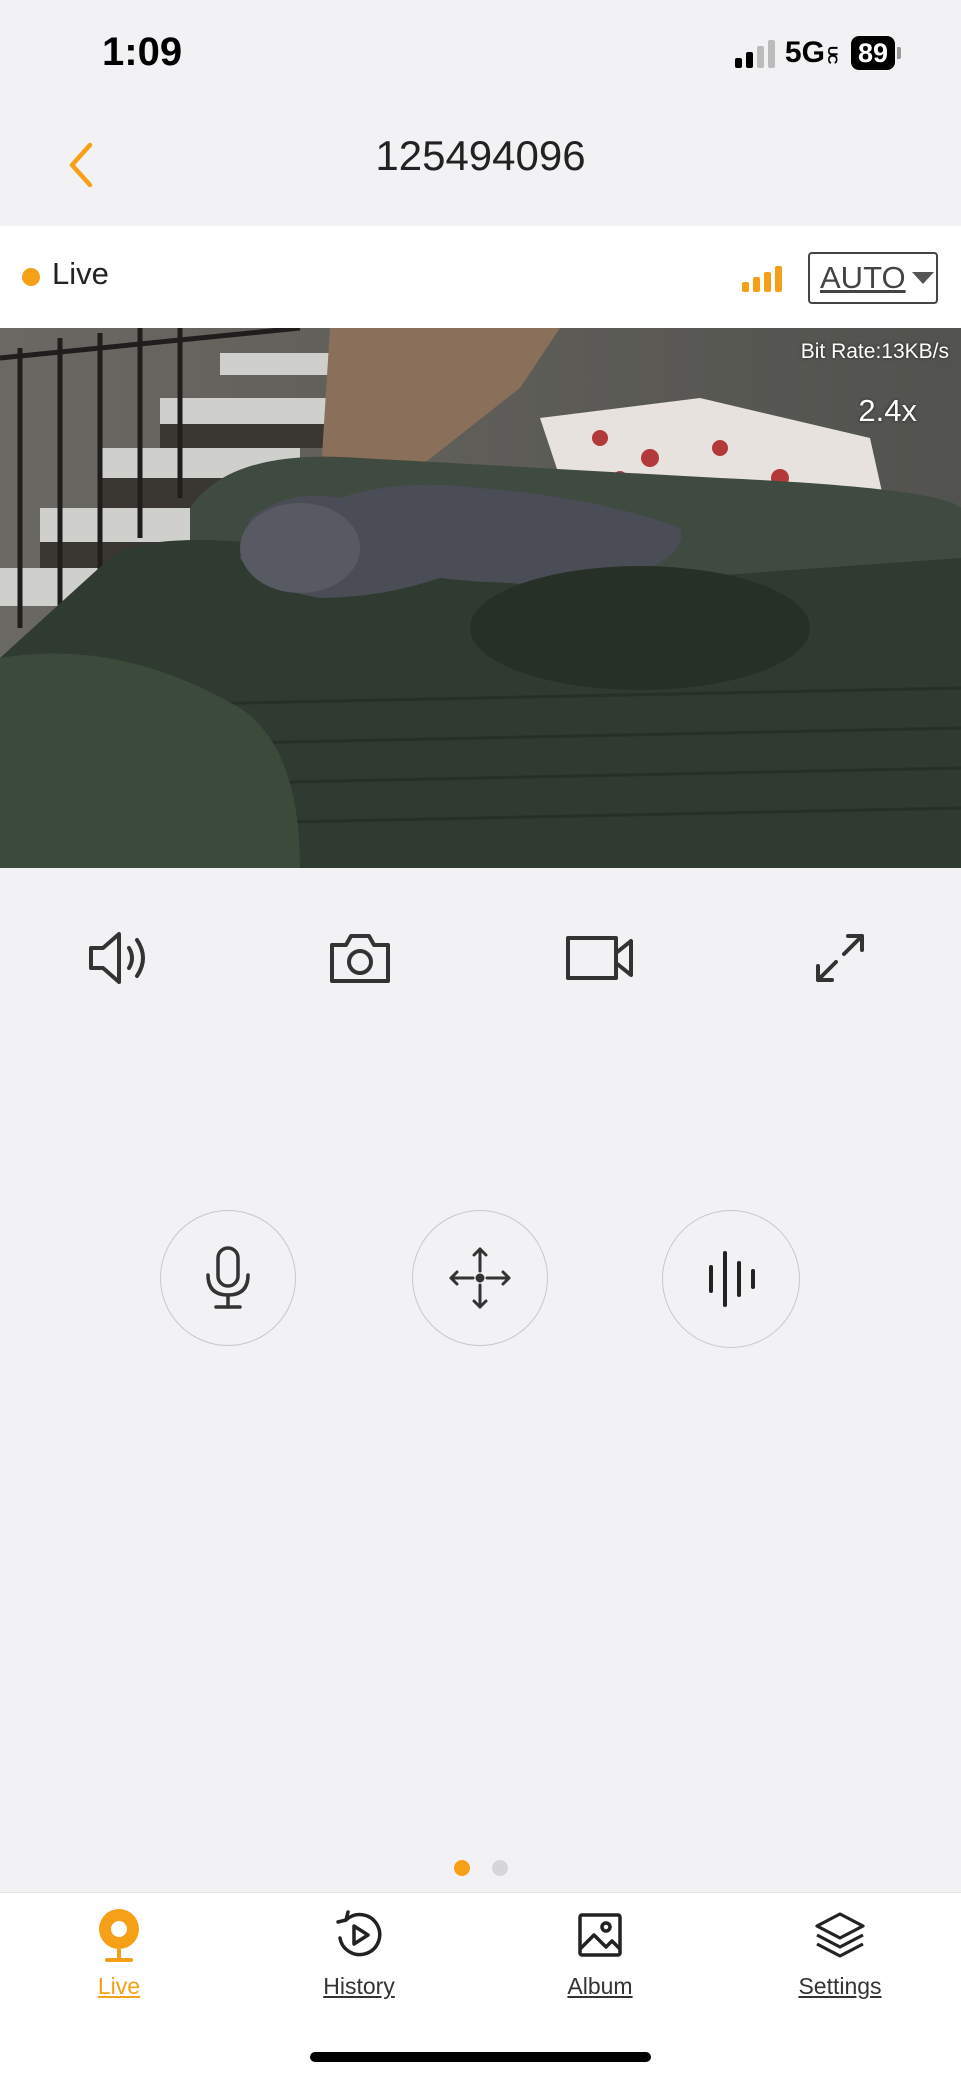 The width and height of the screenshot is (961, 2080). I want to click on nav-bar: 125494096, so click(480, 168).